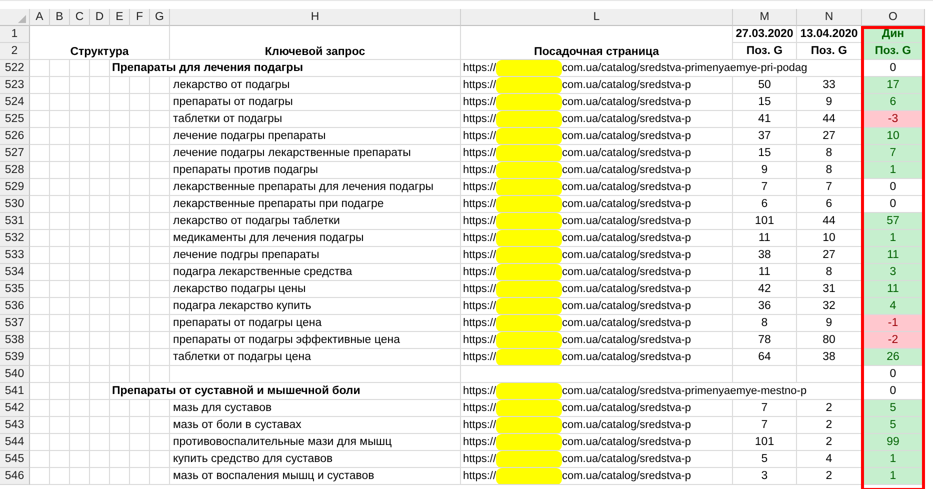 This screenshot has width=933, height=489. Describe the element at coordinates (15, 425) in the screenshot. I see `row-number: 543` at that location.